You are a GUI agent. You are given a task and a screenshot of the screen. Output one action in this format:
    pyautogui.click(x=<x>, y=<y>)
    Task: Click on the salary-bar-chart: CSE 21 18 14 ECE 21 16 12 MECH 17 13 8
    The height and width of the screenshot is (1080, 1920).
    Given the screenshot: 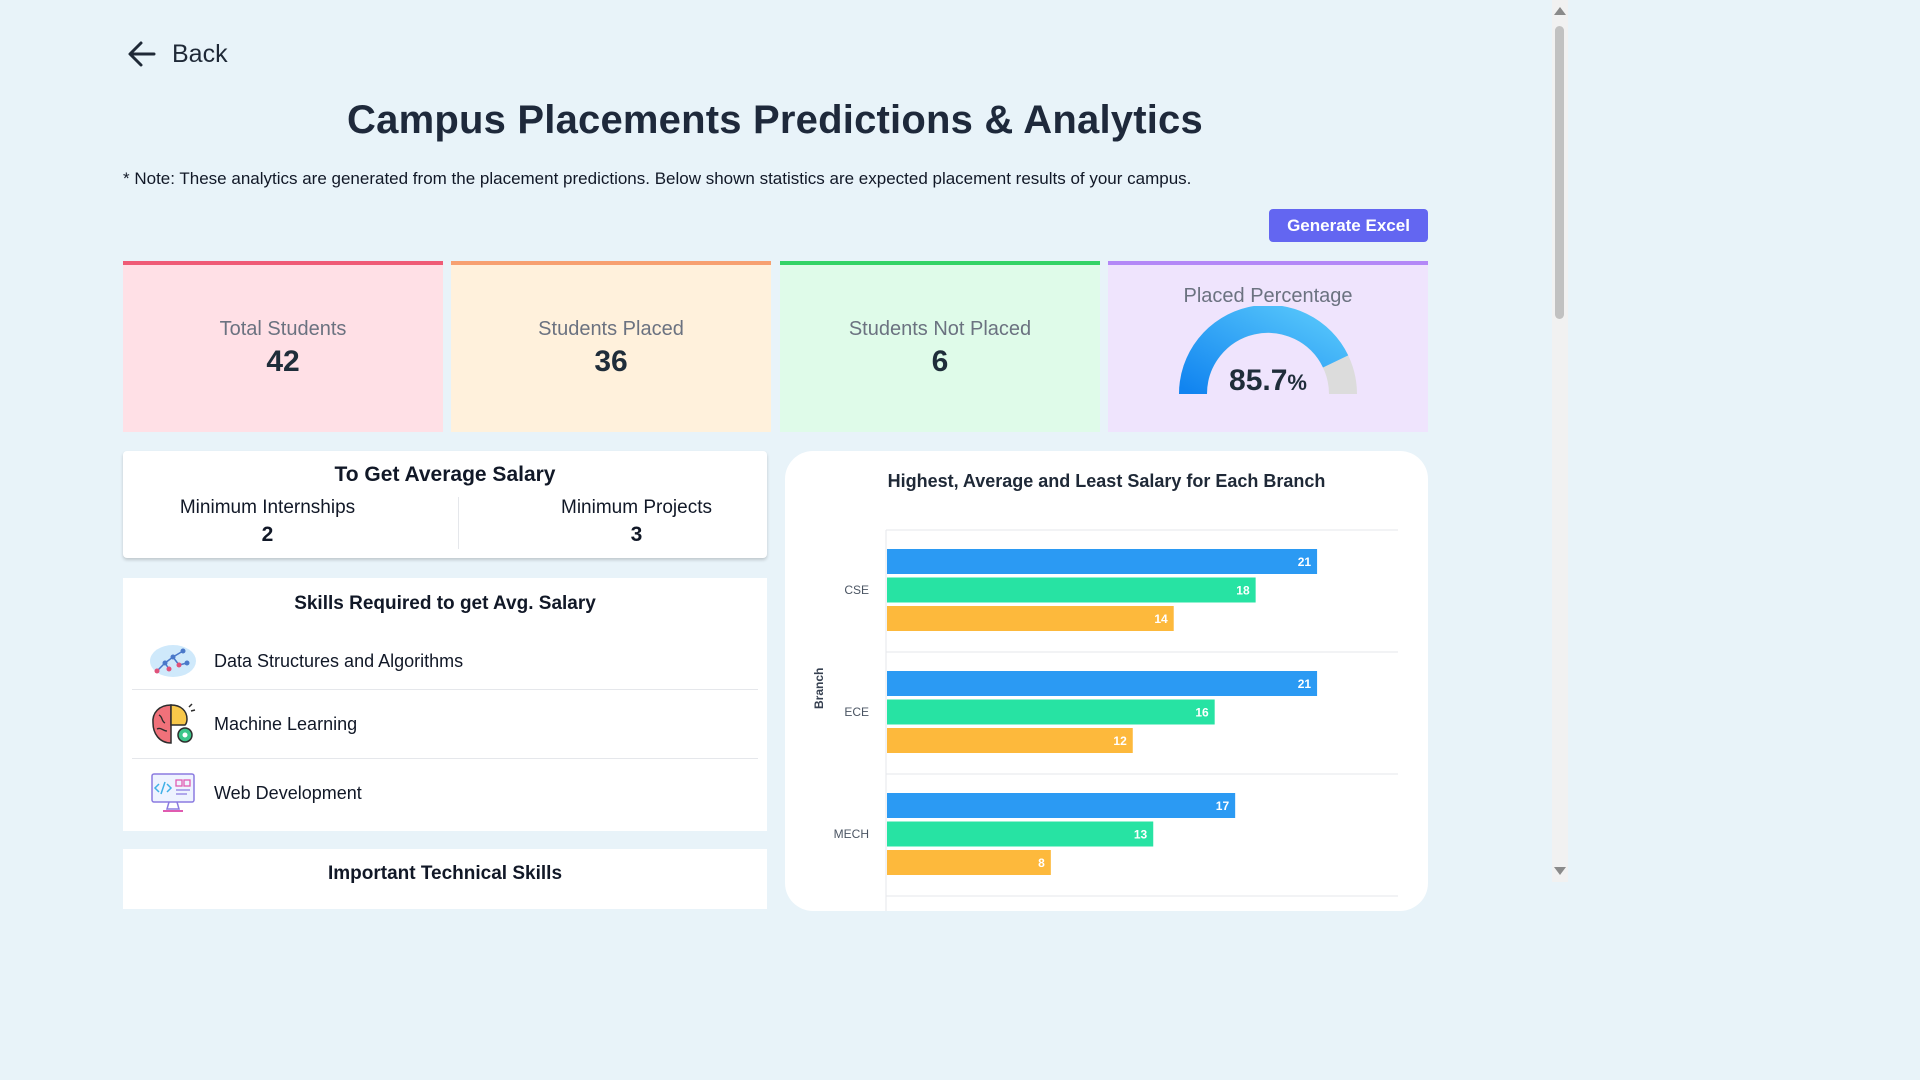 What is the action you would take?
    pyautogui.click(x=1116, y=720)
    